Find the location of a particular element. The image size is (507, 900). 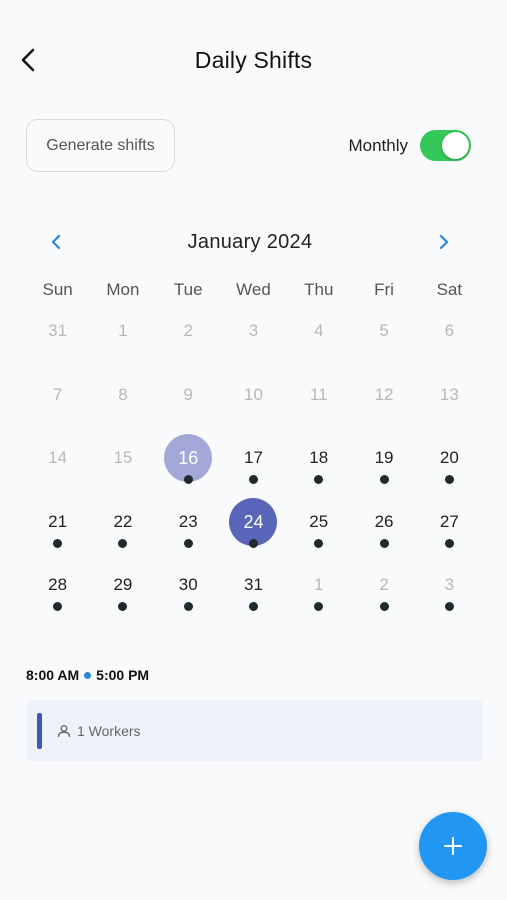

calendar-day: 24 is located at coordinates (253, 523).